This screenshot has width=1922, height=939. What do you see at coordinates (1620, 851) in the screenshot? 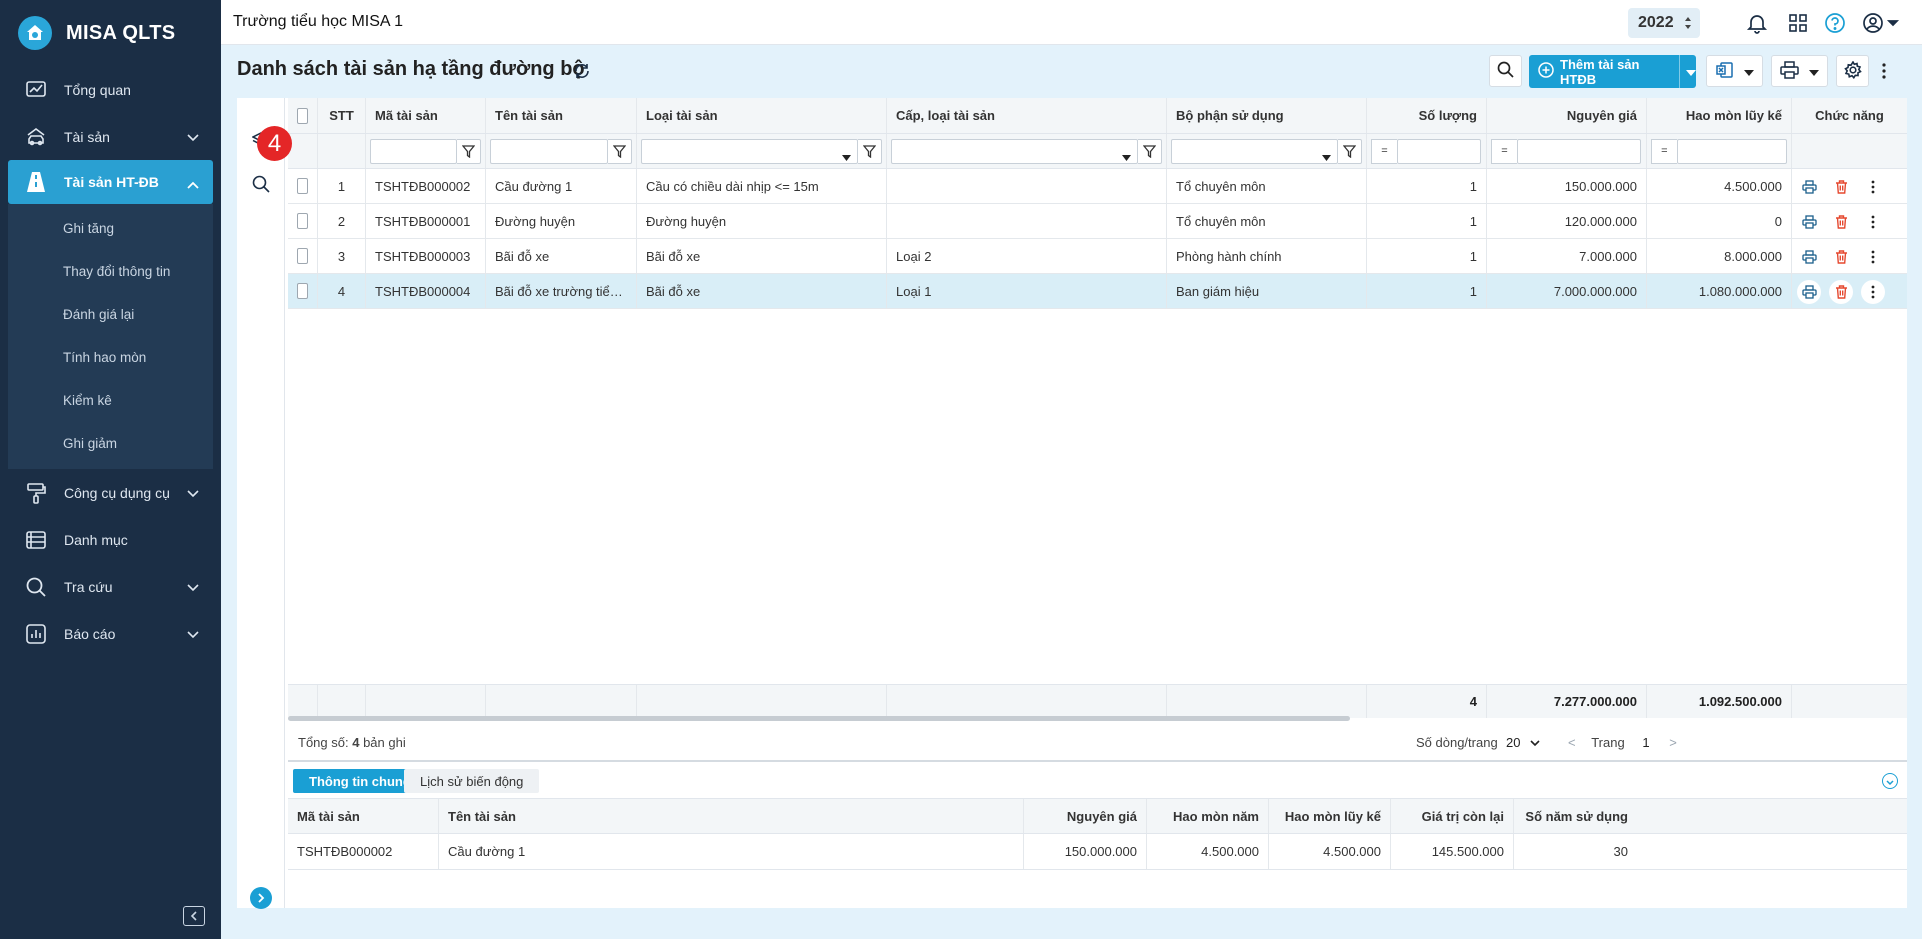
I see `detail-years: 30` at bounding box center [1620, 851].